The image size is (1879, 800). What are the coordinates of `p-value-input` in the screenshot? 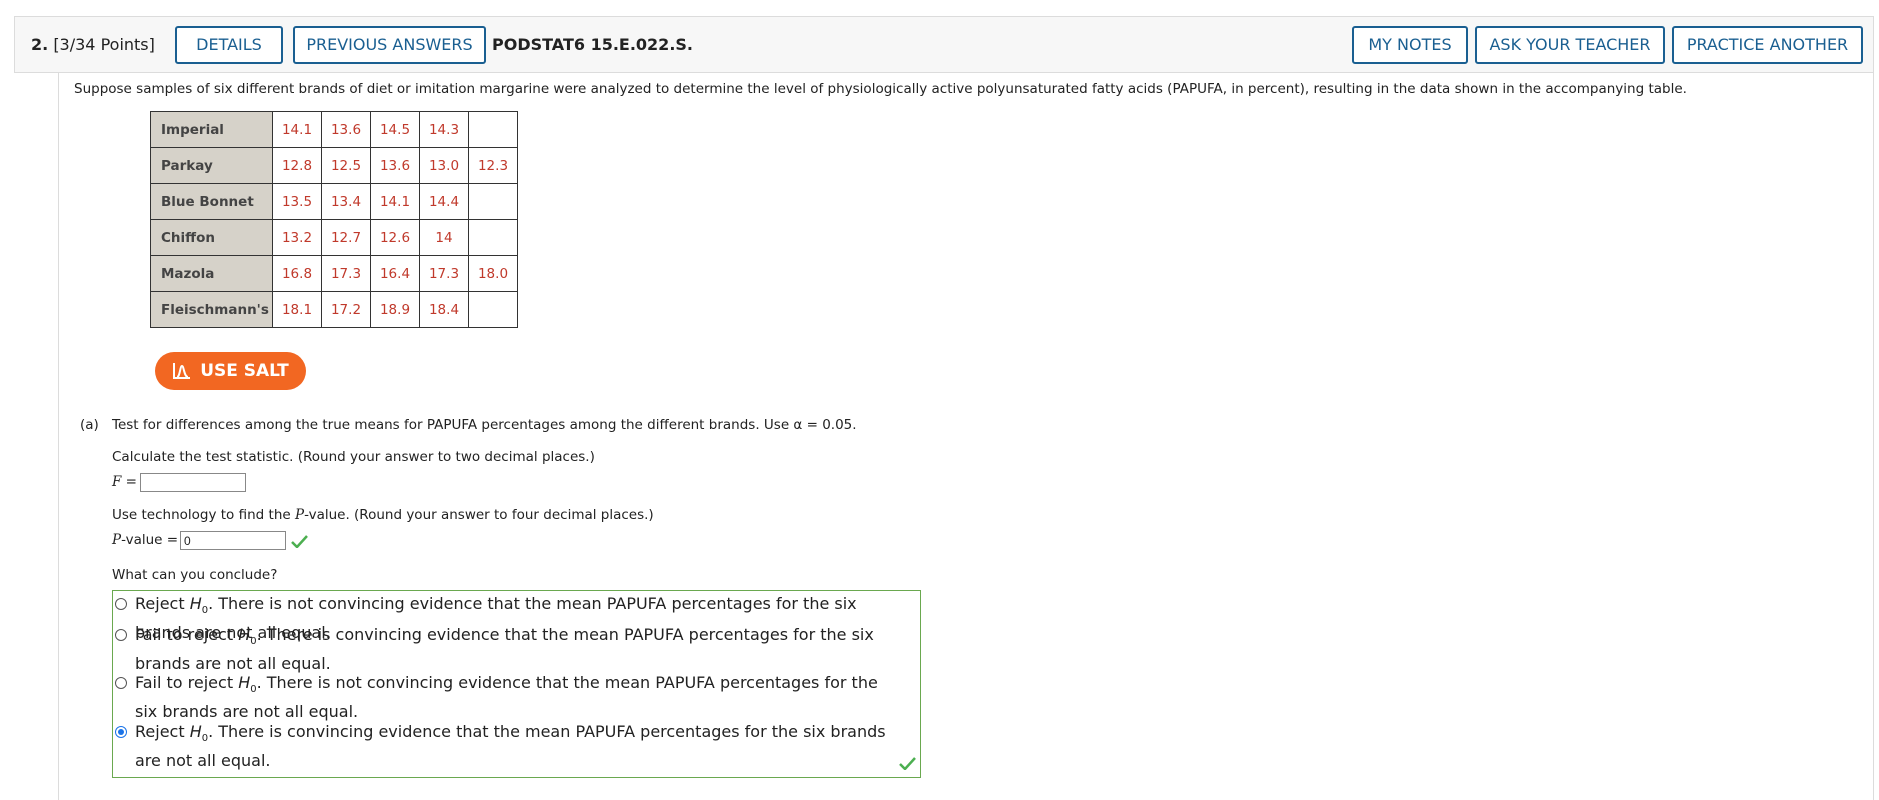 It's located at (233, 540).